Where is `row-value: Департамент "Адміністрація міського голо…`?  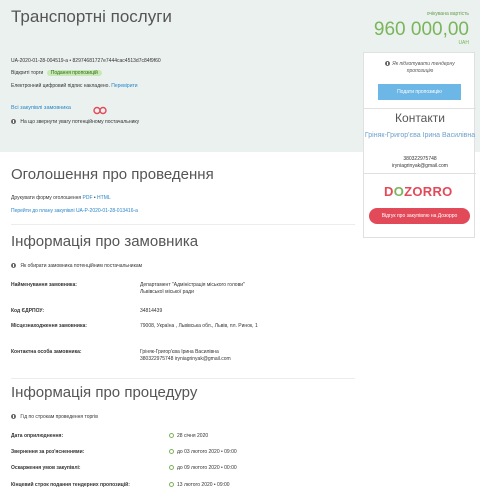 row-value: Департамент "Адміністрація міського голо… is located at coordinates (192, 288).